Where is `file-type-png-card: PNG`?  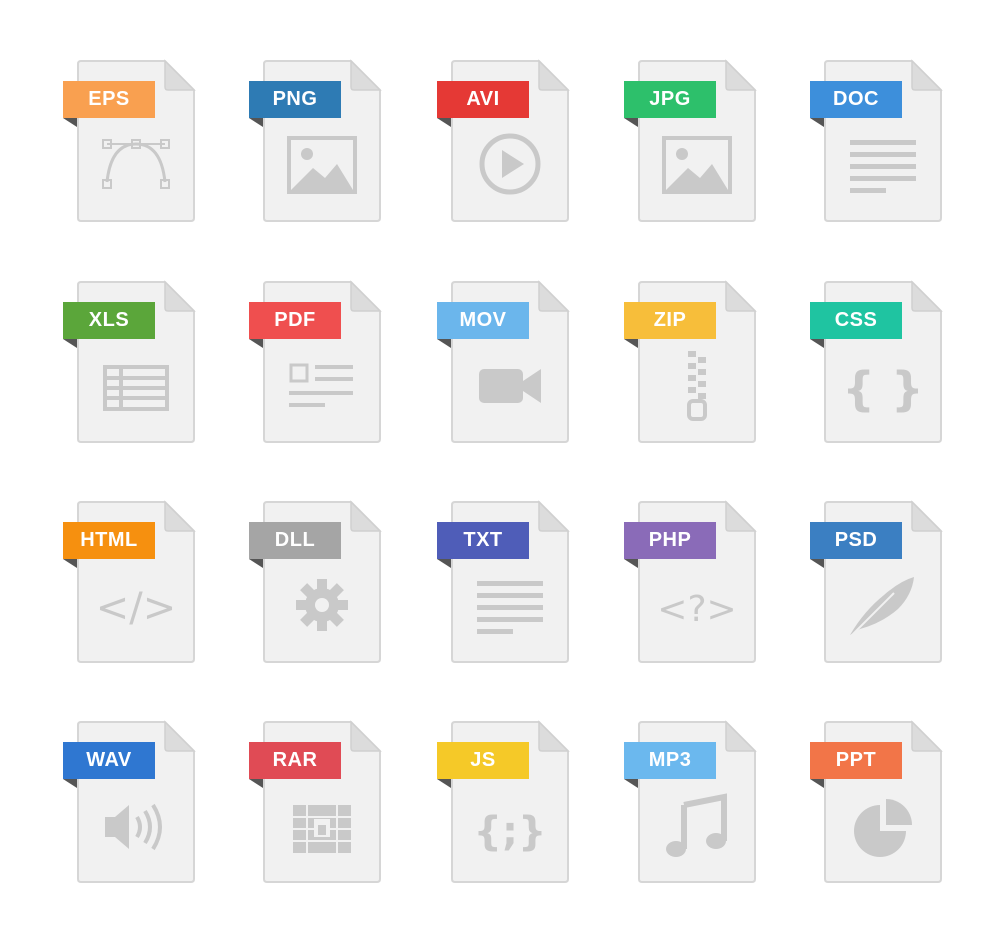 file-type-png-card: PNG is located at coordinates (315, 140).